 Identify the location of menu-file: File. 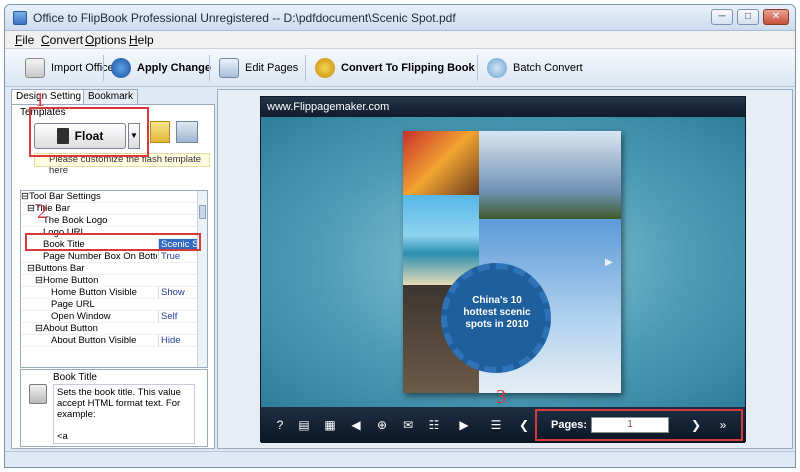
(24, 40).